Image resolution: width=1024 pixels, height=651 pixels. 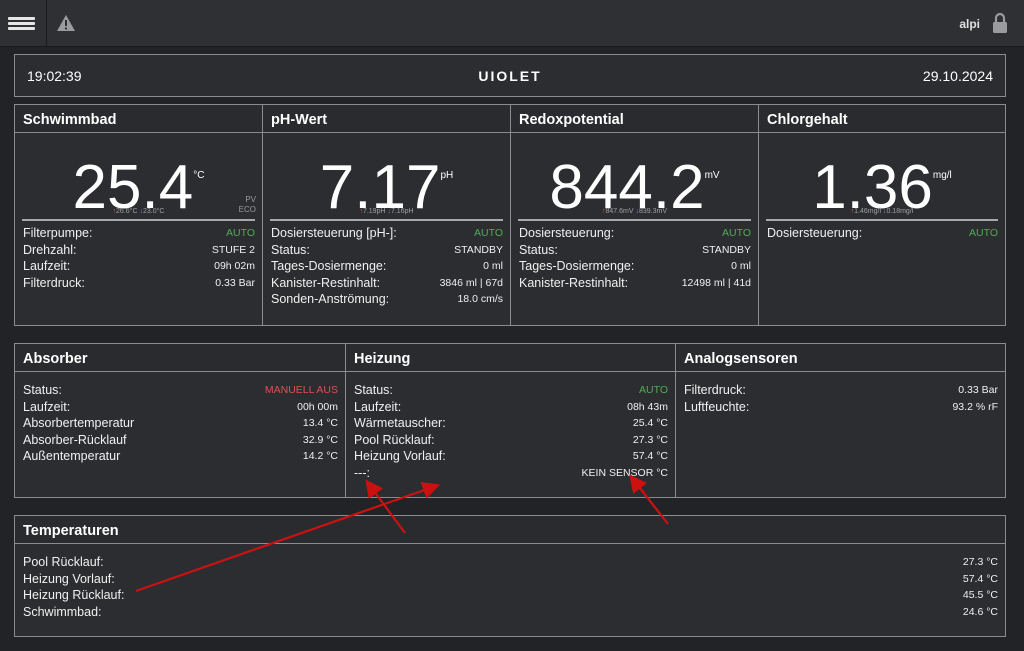 I want to click on min-max: ↑26.6°C ↓23.0°C, so click(x=138, y=211).